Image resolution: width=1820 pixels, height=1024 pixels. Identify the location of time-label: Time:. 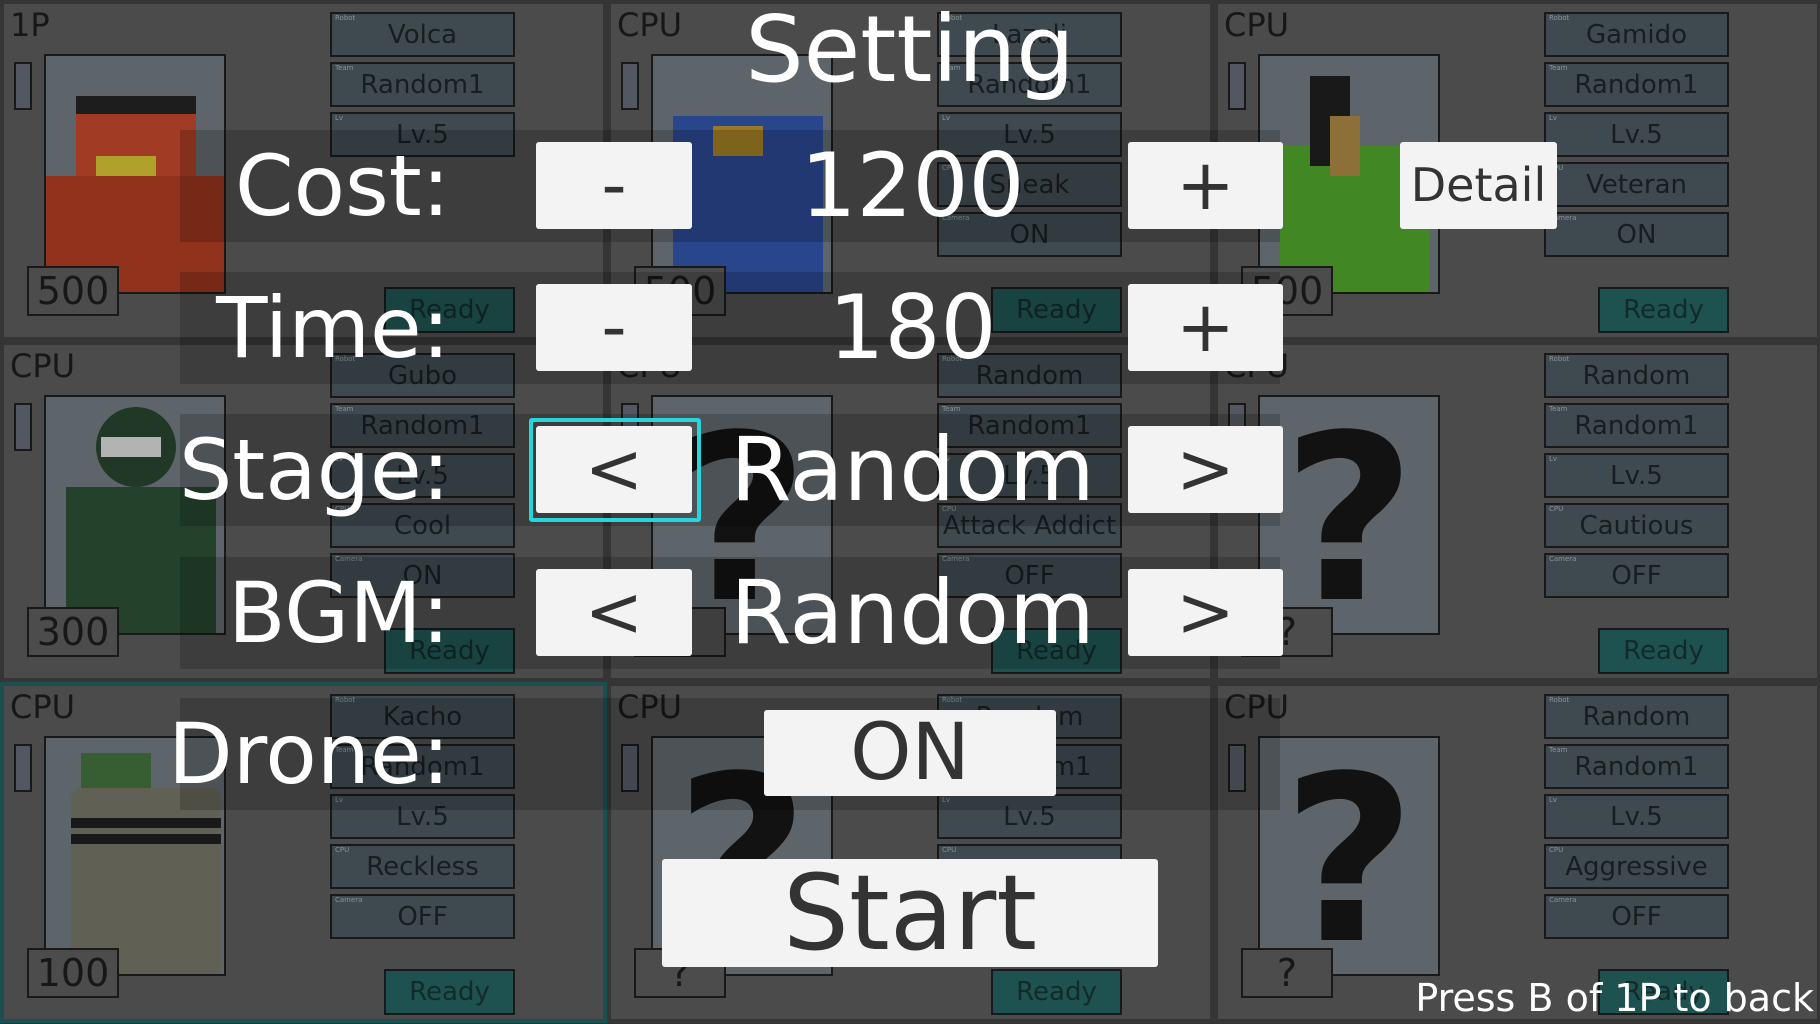
(333, 328).